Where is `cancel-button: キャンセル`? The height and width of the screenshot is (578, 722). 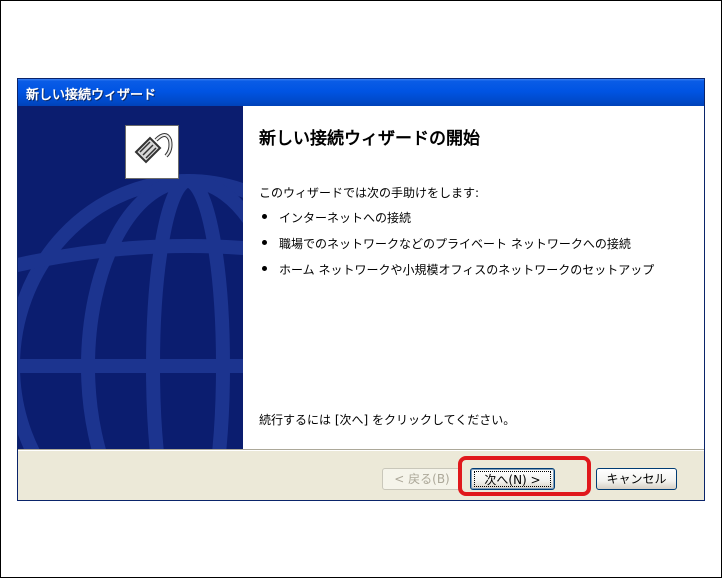 cancel-button: キャンセル is located at coordinates (636, 479).